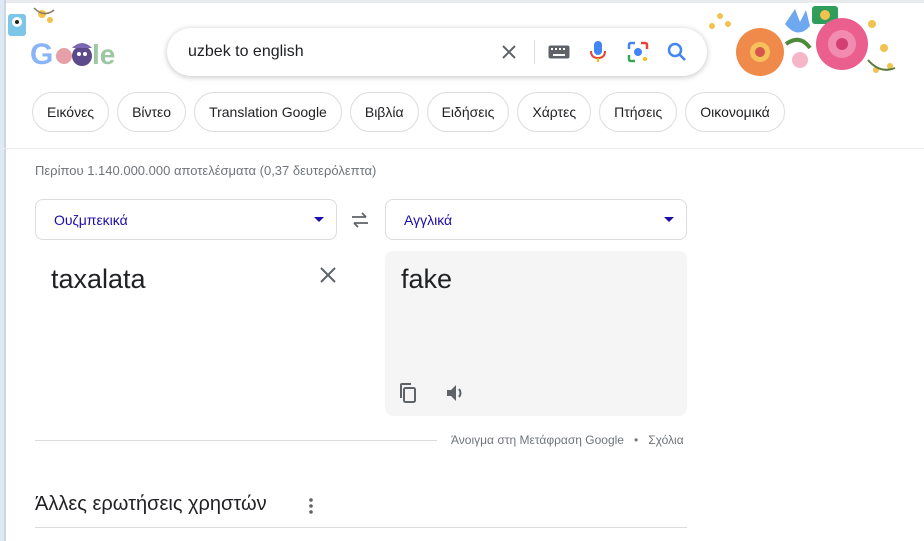 This screenshot has width=924, height=541. What do you see at coordinates (559, 52) in the screenshot?
I see `keyboard-icon` at bounding box center [559, 52].